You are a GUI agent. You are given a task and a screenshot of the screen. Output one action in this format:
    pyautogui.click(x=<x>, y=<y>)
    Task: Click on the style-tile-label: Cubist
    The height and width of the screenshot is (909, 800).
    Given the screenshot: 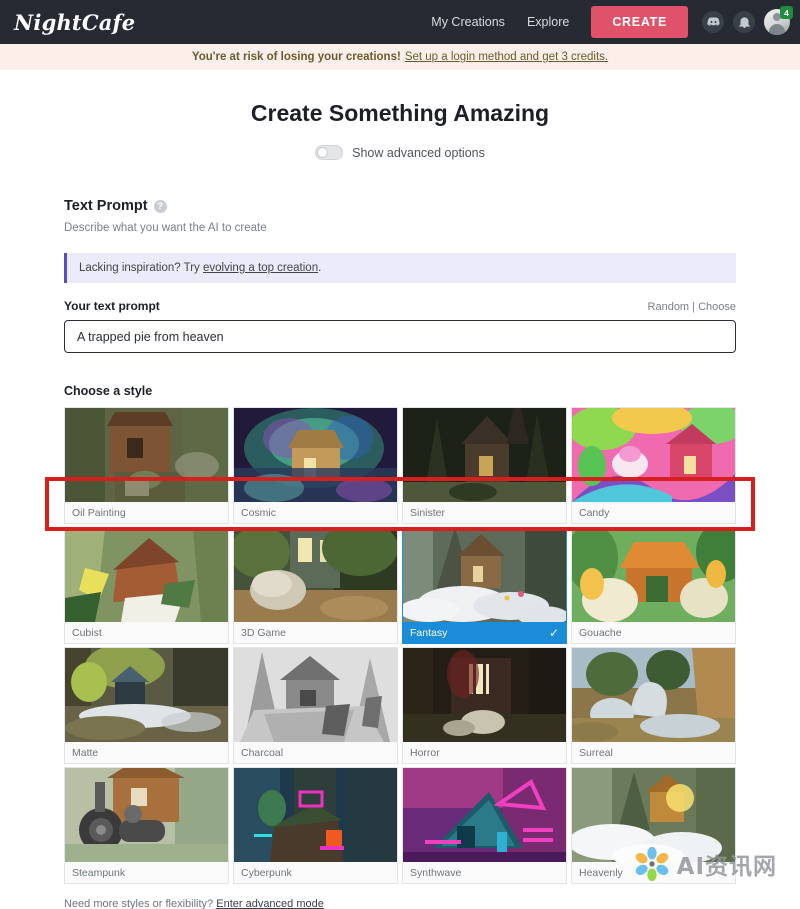 What is the action you would take?
    pyautogui.click(x=146, y=632)
    